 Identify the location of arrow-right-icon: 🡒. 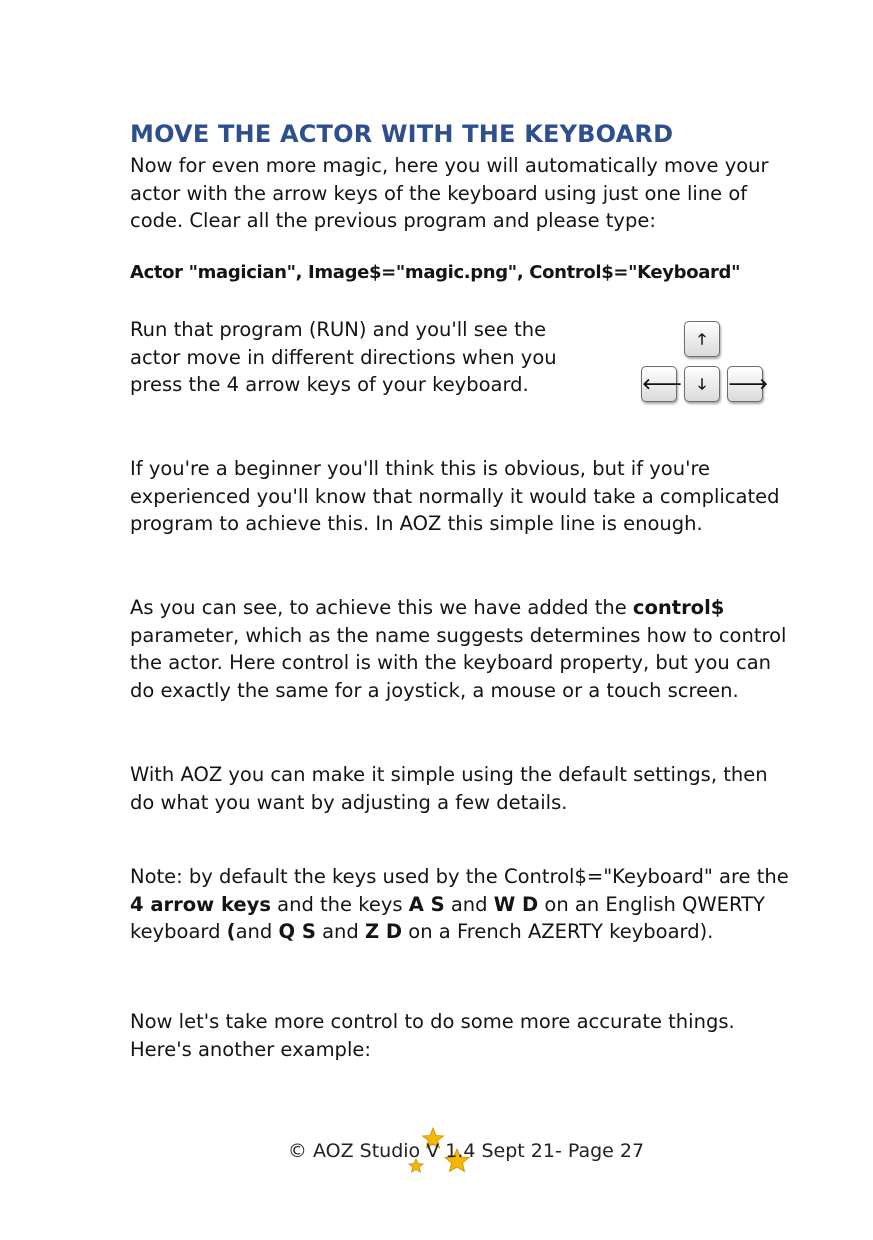
(747, 384).